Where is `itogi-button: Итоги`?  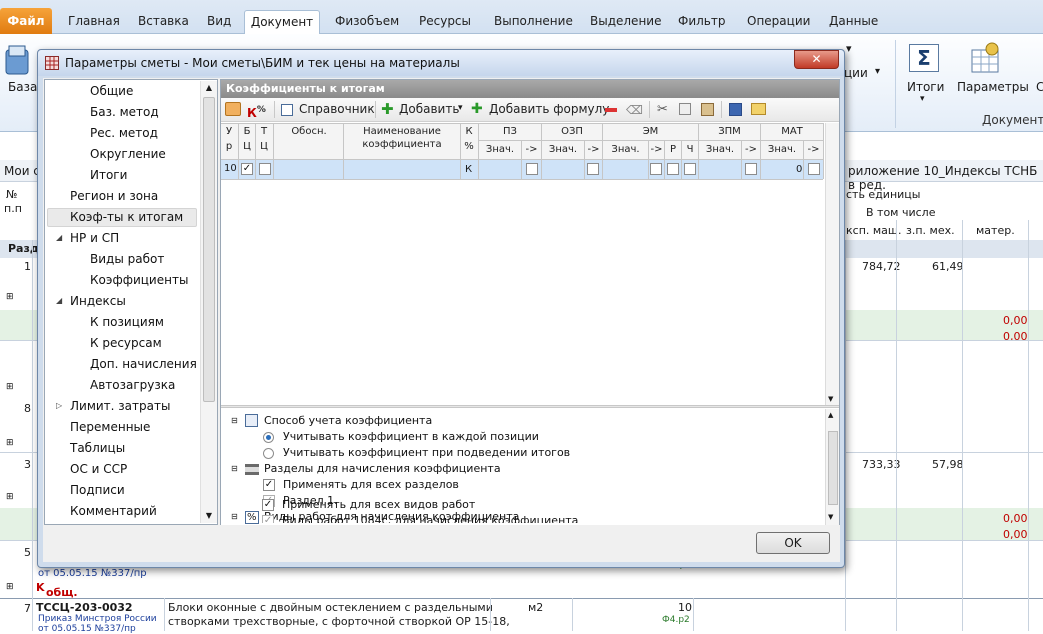
itogi-button: Итоги is located at coordinates (925, 87).